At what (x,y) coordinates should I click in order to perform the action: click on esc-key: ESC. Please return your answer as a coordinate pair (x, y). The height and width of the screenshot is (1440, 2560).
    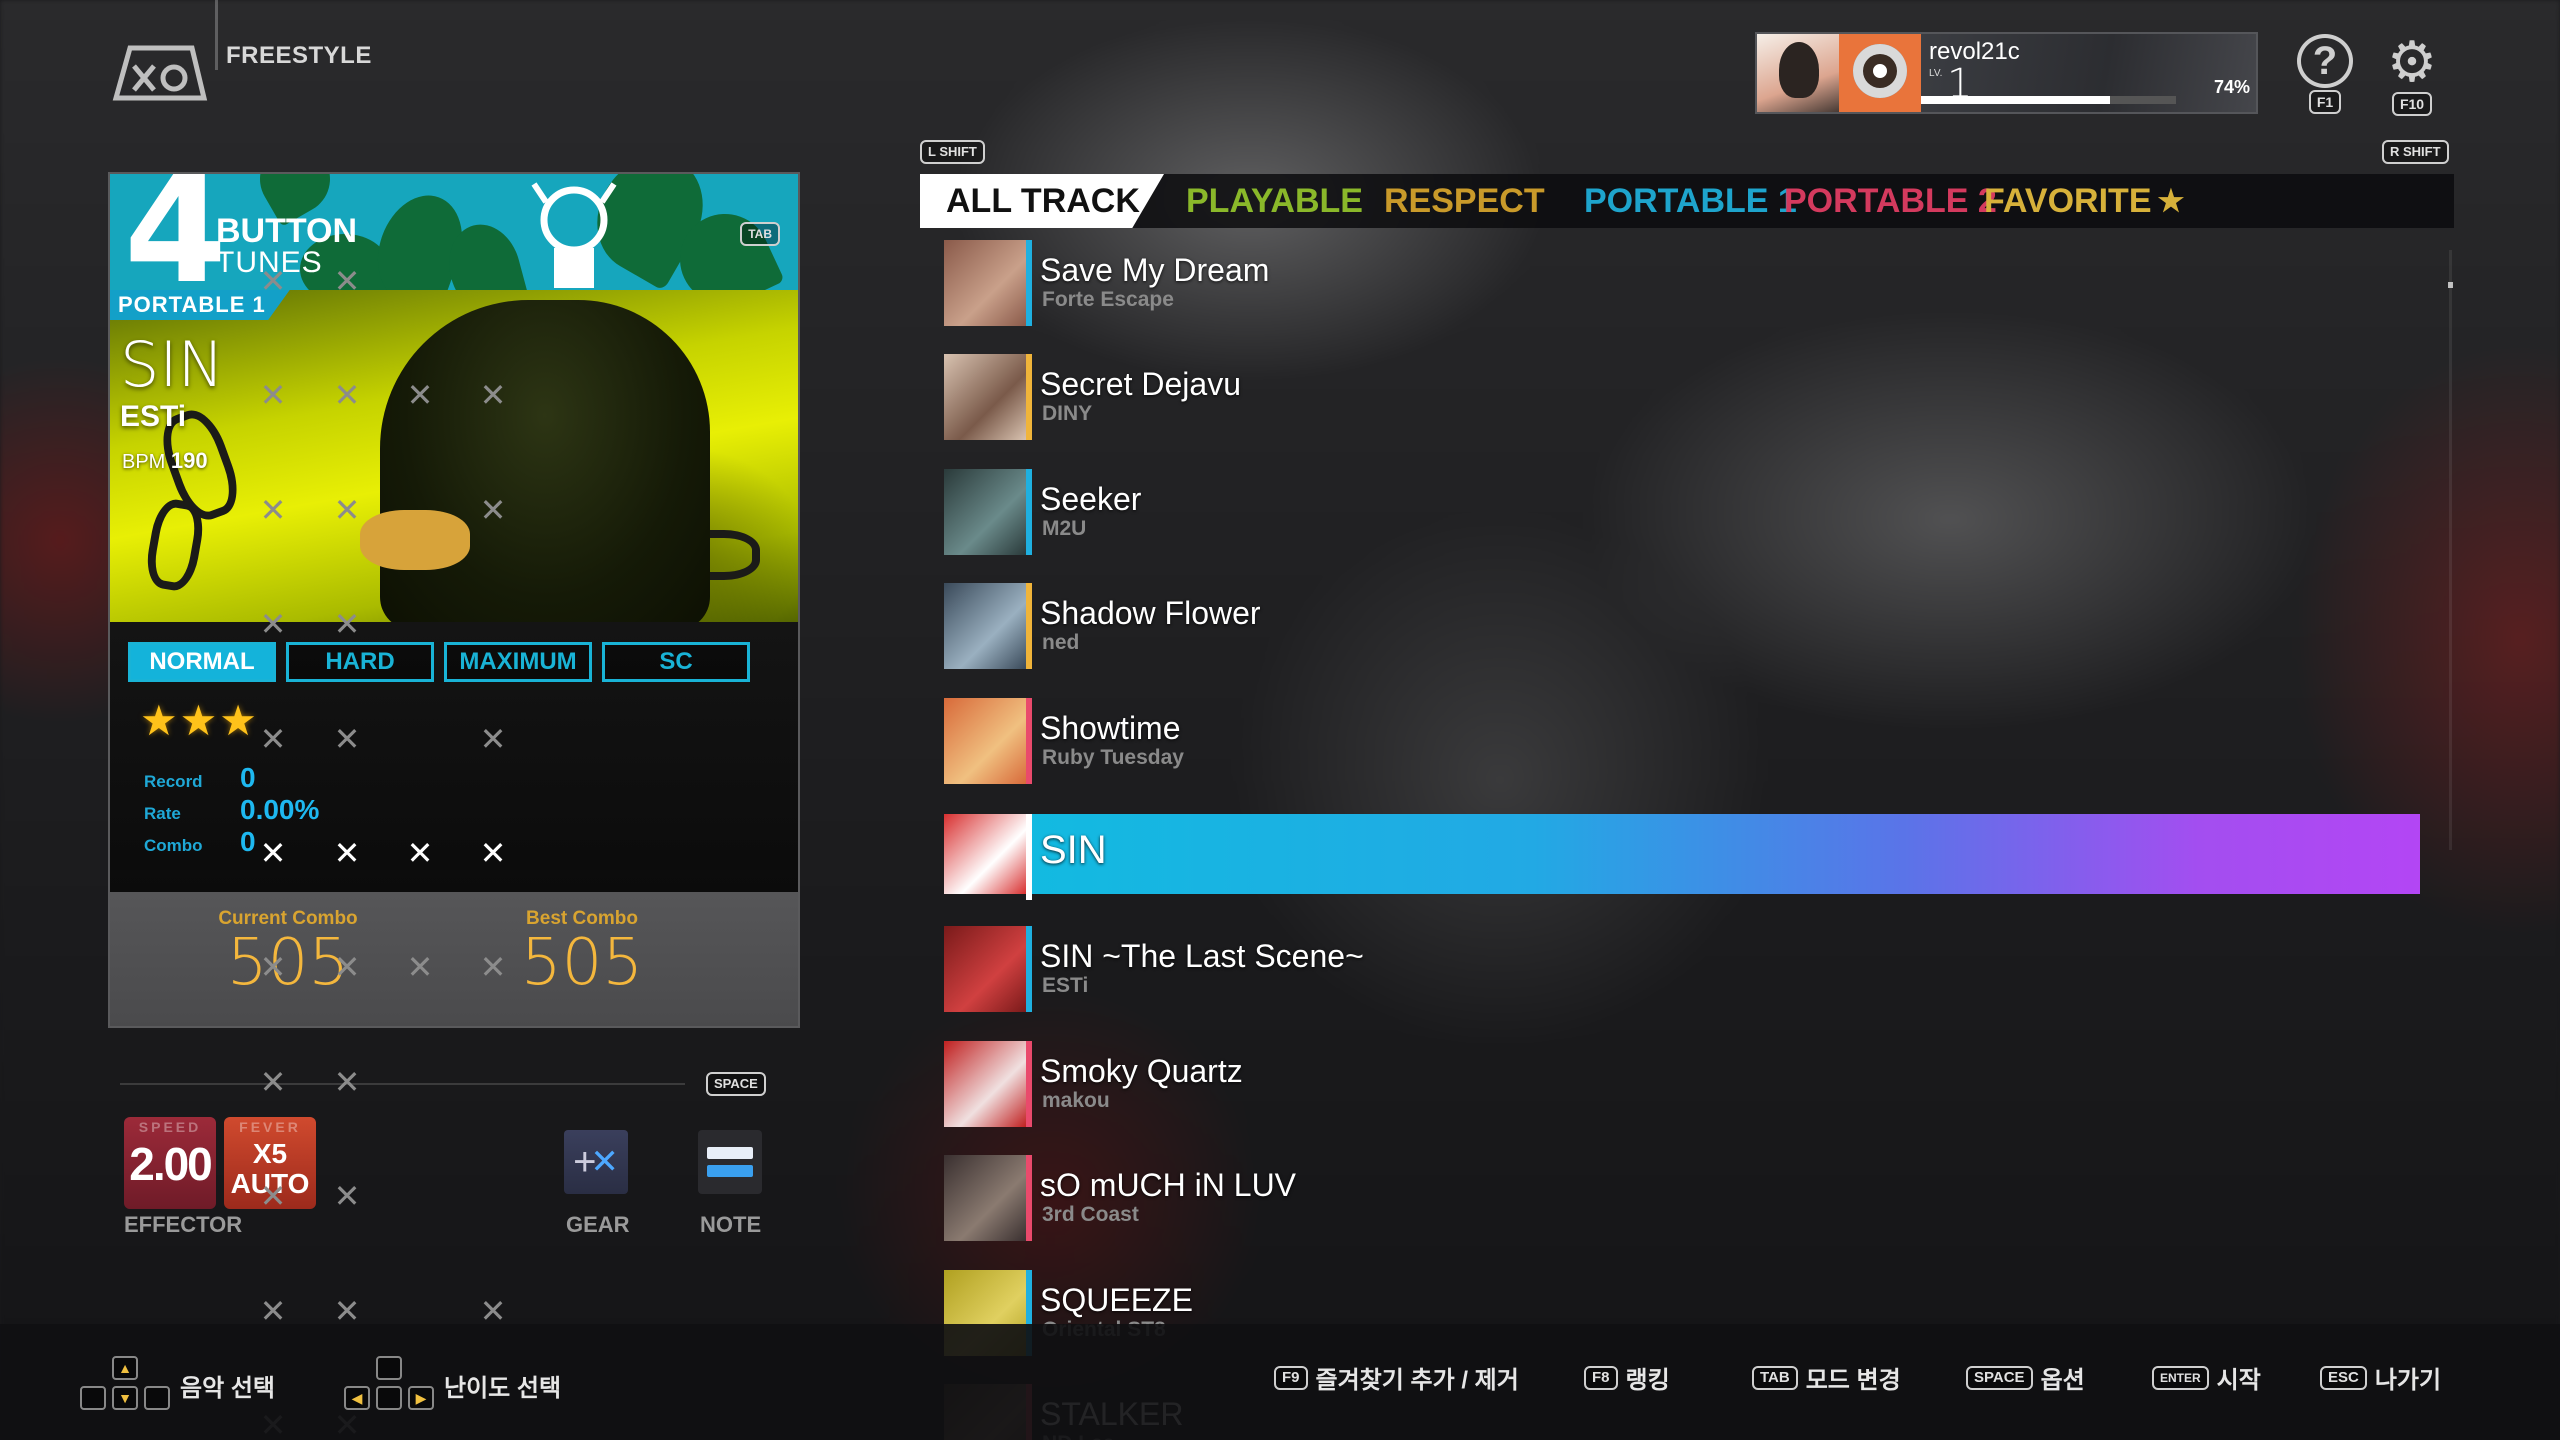
    Looking at the image, I should click on (2343, 1377).